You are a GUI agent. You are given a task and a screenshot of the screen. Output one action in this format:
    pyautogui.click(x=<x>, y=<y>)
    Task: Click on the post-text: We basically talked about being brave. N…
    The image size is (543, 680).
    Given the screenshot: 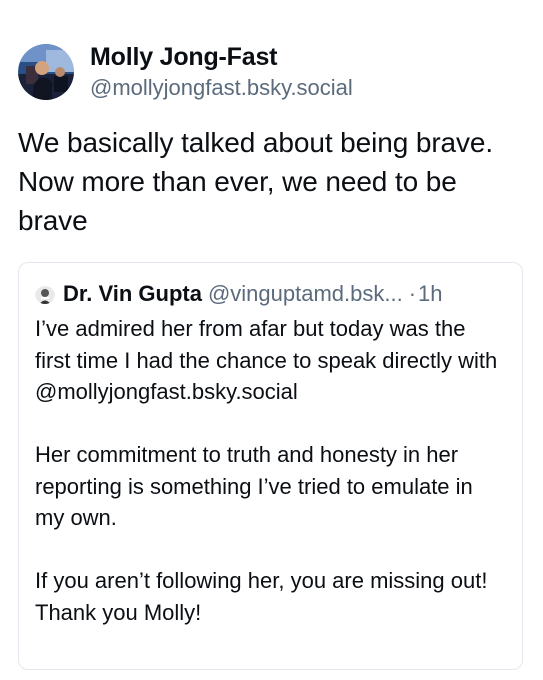 What is the action you would take?
    pyautogui.click(x=256, y=181)
    